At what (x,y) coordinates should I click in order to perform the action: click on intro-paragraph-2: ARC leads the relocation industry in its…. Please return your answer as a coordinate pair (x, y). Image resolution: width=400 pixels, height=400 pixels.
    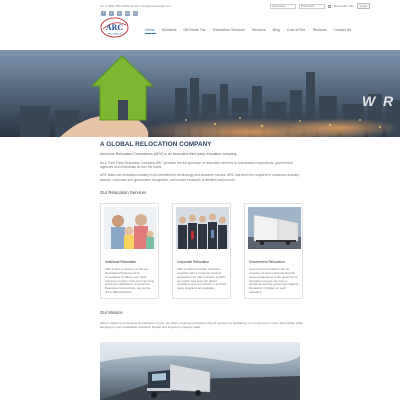
    Looking at the image, I should click on (200, 177).